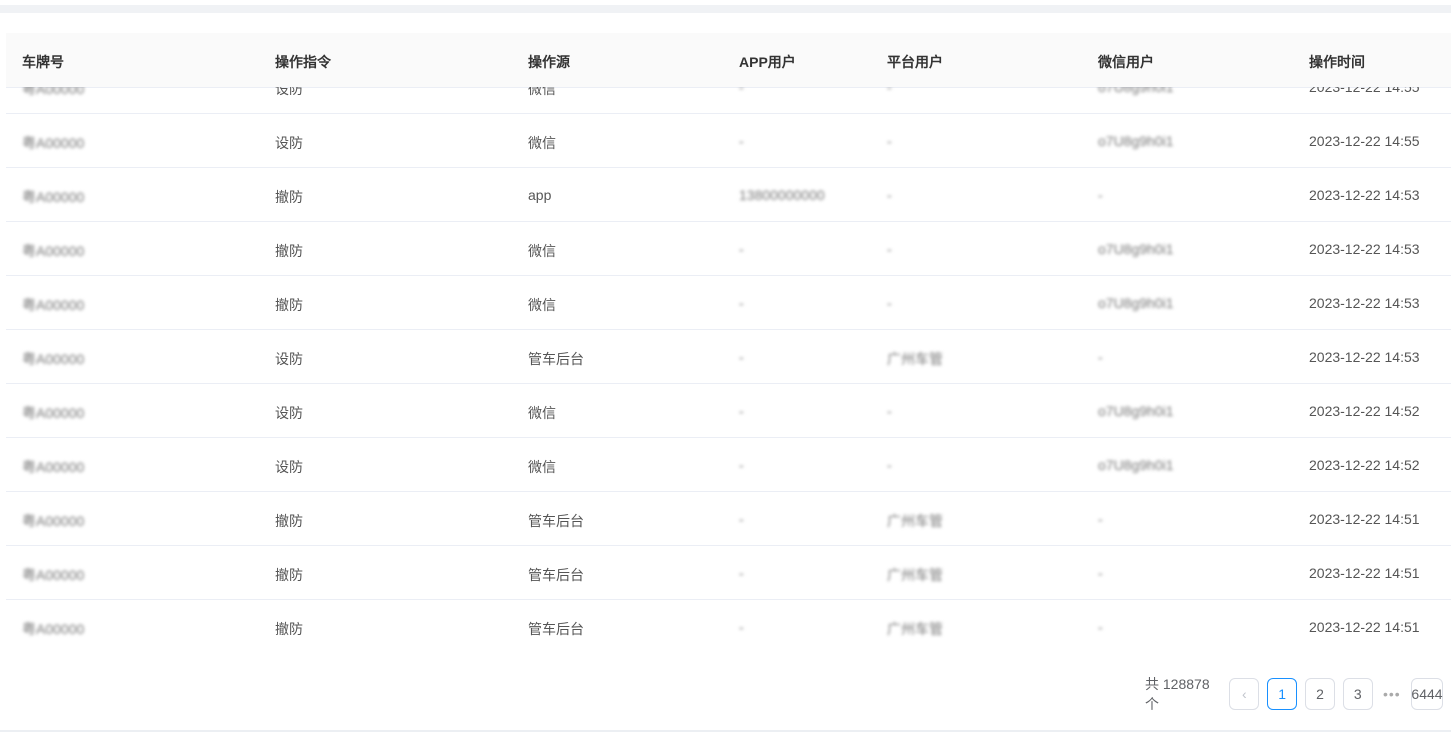 The image size is (1451, 732). I want to click on more-pages-icon: •••, so click(1392, 694).